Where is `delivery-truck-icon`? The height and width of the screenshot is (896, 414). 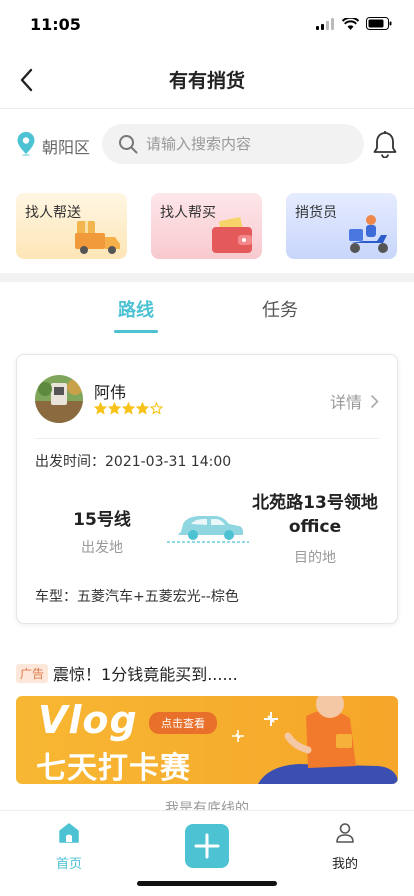
delivery-truck-icon is located at coordinates (97, 237).